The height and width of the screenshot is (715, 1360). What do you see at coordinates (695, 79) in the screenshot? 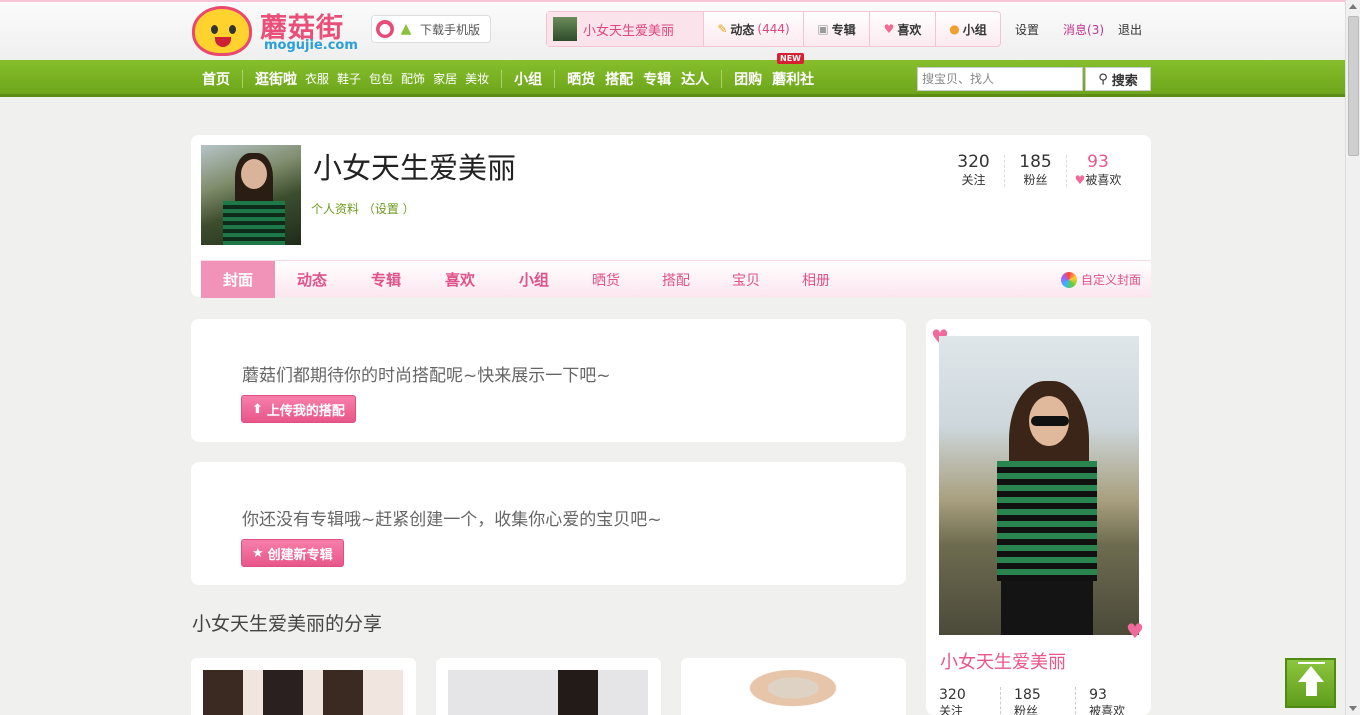
I see `nav-expert: 达人` at bounding box center [695, 79].